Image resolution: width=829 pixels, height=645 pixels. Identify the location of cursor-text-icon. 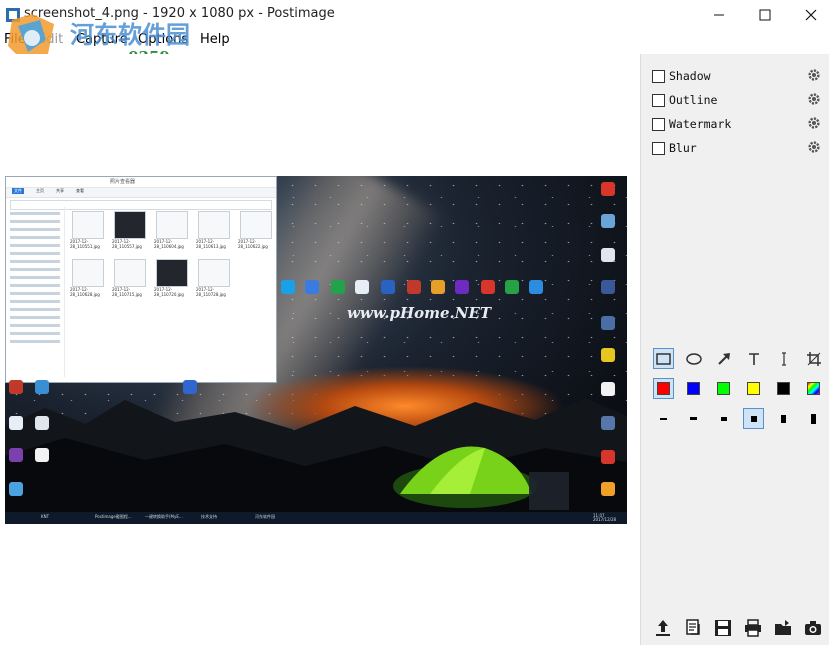
(783, 358).